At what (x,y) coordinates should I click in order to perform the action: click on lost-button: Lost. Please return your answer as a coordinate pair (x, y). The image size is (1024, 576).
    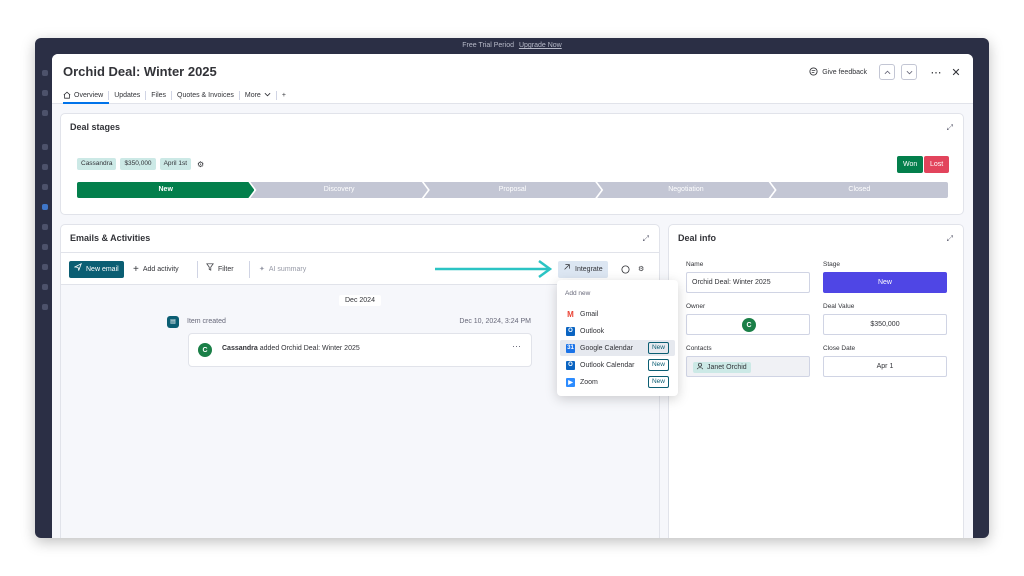
    Looking at the image, I should click on (937, 164).